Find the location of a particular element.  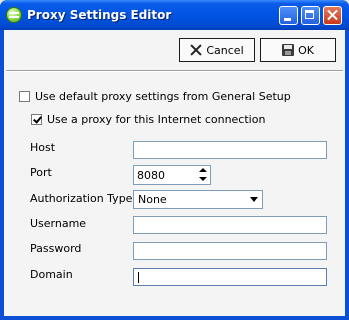

separator is located at coordinates (174, 71).